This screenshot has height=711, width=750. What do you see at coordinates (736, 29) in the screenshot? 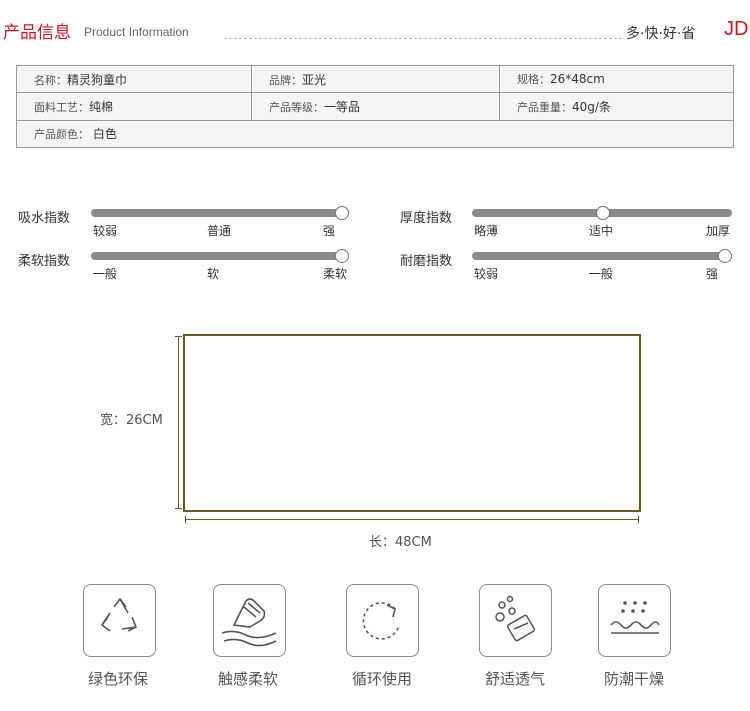
I see `brand-logo: JD` at bounding box center [736, 29].